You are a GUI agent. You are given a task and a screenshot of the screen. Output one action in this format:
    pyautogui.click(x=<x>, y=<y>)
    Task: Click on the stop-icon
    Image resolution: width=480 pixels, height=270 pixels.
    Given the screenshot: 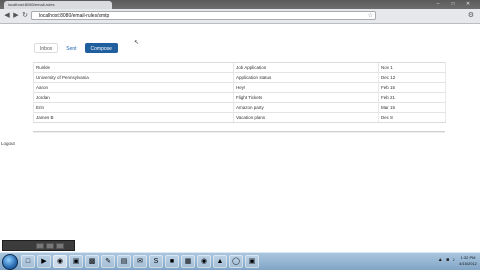 What is the action you would take?
    pyautogui.click(x=60, y=246)
    